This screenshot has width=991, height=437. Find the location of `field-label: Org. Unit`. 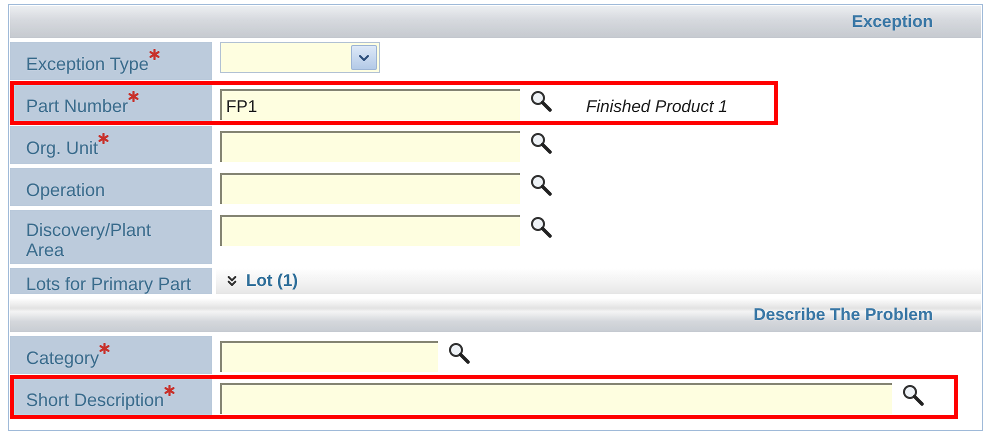

field-label: Org. Unit is located at coordinates (62, 148).